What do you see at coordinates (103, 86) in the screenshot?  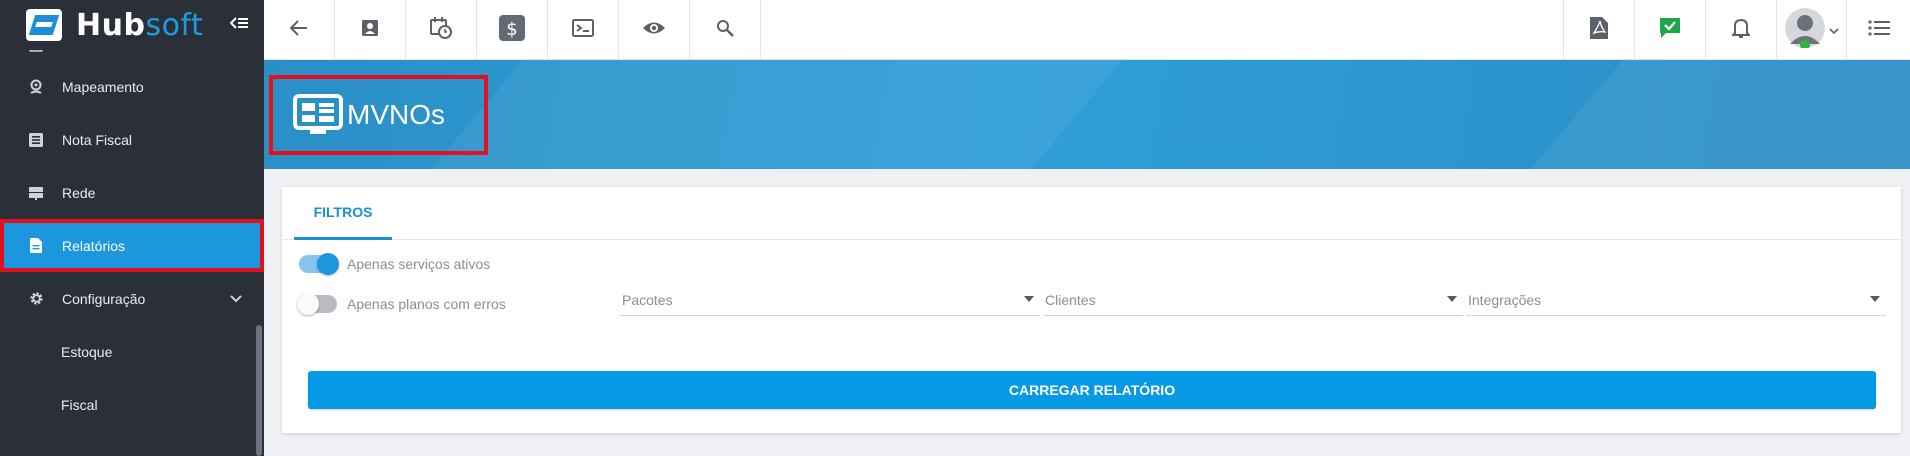 I see `sidebar-item-label: Mapeamento` at bounding box center [103, 86].